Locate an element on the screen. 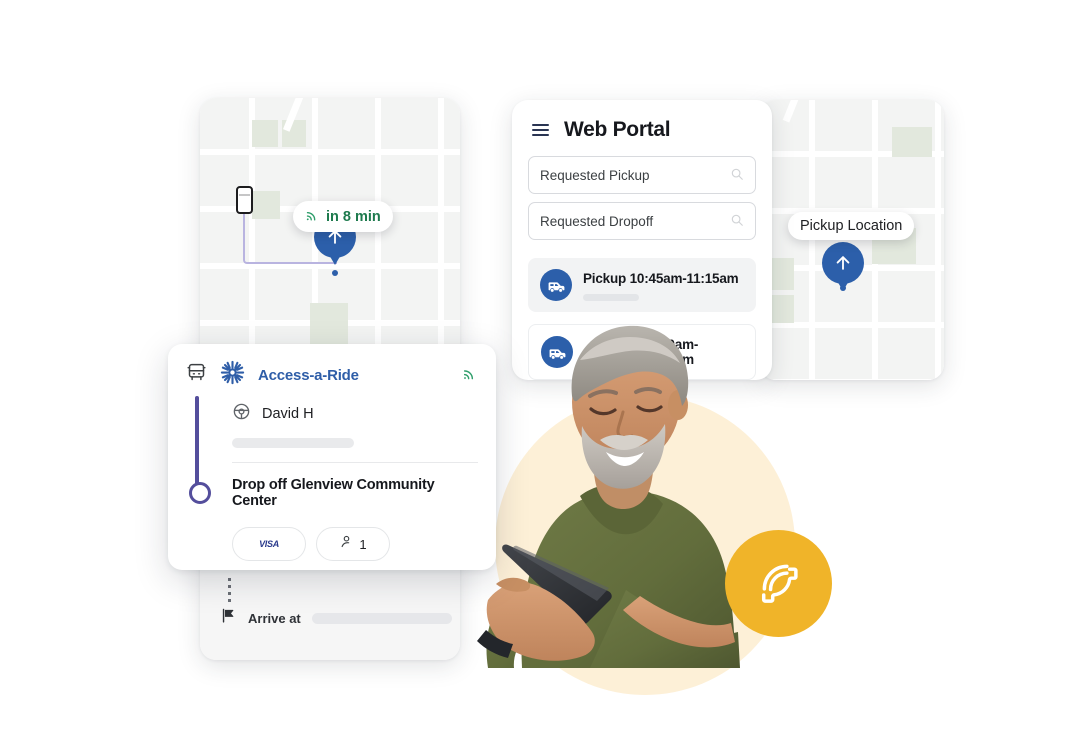 The image size is (1070, 732). vehicle-marker-icon is located at coordinates (244, 200).